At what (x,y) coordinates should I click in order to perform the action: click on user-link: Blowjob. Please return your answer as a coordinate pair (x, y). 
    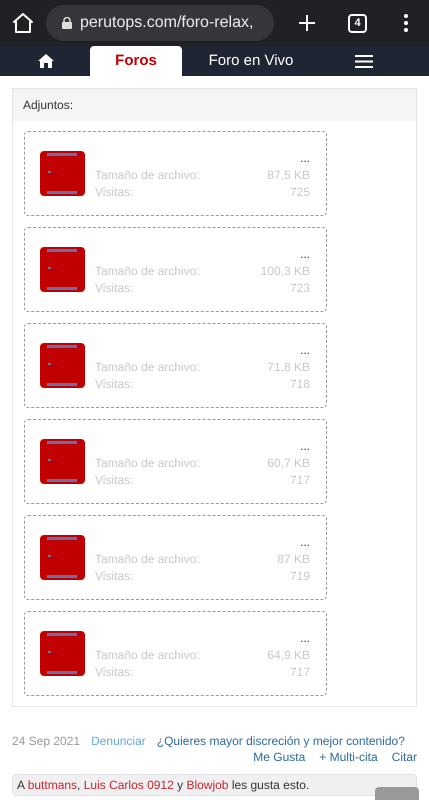
    Looking at the image, I should click on (207, 785).